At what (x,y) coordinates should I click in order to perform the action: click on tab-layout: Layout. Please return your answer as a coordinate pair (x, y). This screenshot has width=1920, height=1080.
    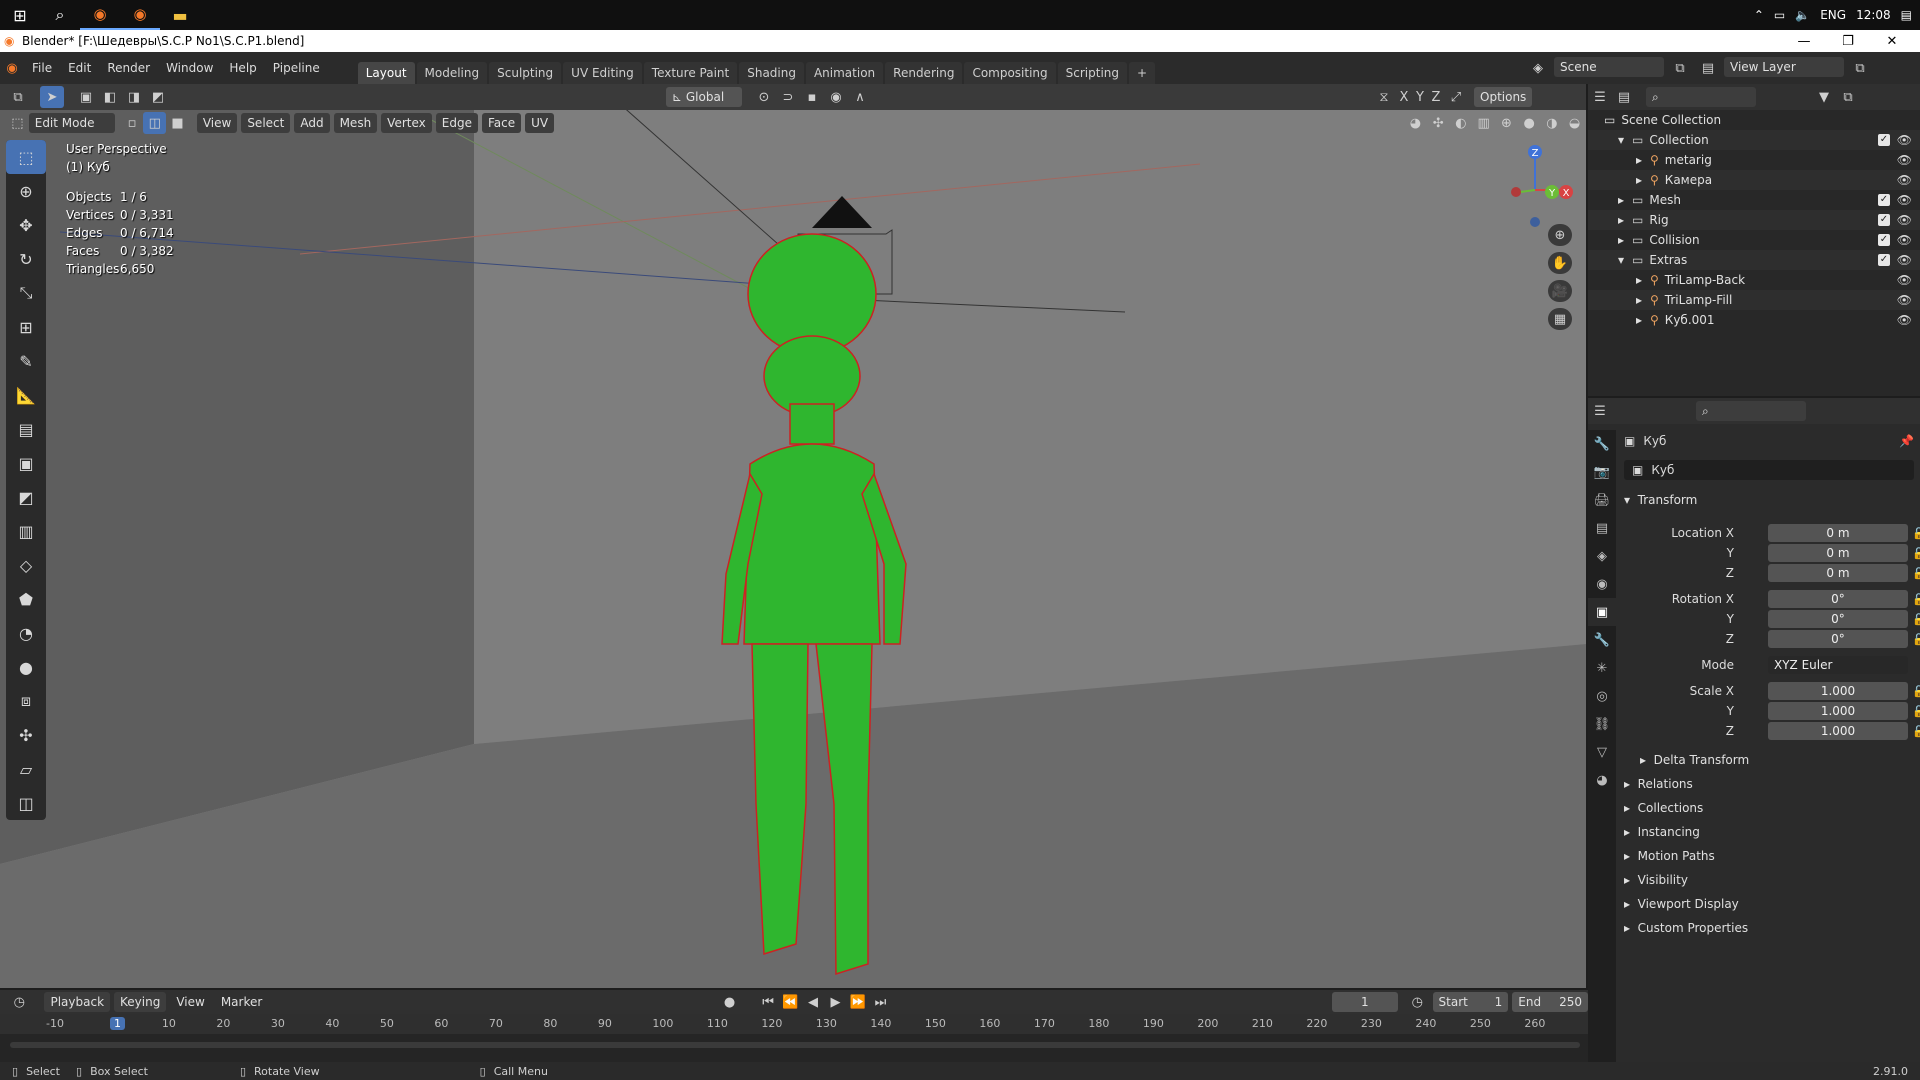
    Looking at the image, I should click on (386, 73).